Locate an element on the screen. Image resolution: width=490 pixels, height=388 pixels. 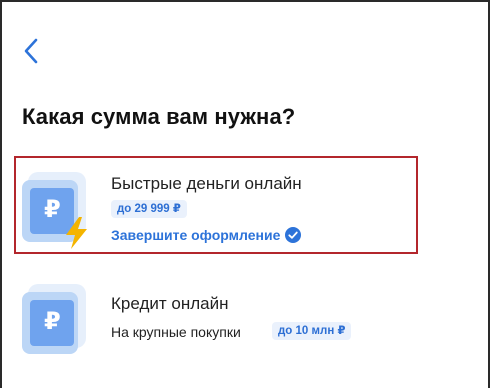
limit-badge: до 10 млн ₽ is located at coordinates (312, 331).